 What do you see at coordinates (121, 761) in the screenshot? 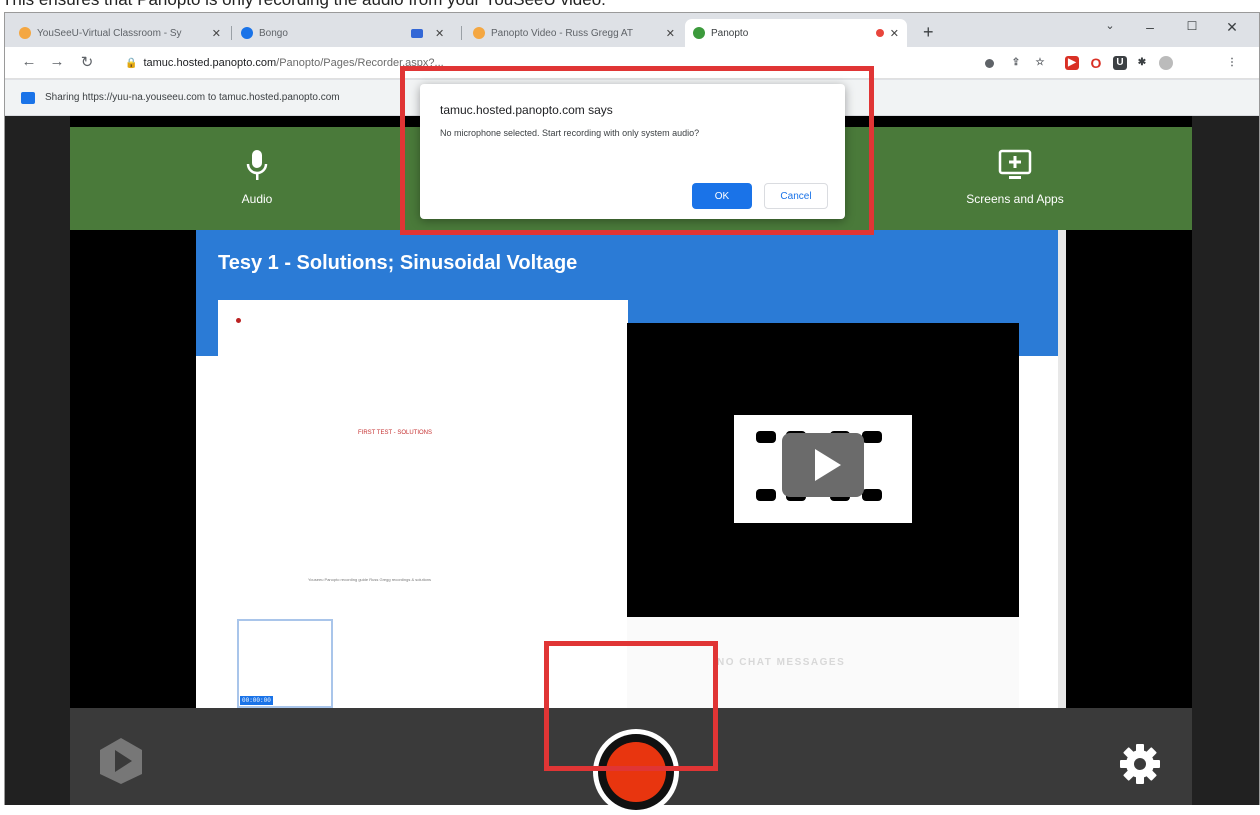
I see `panopto-logo-icon` at bounding box center [121, 761].